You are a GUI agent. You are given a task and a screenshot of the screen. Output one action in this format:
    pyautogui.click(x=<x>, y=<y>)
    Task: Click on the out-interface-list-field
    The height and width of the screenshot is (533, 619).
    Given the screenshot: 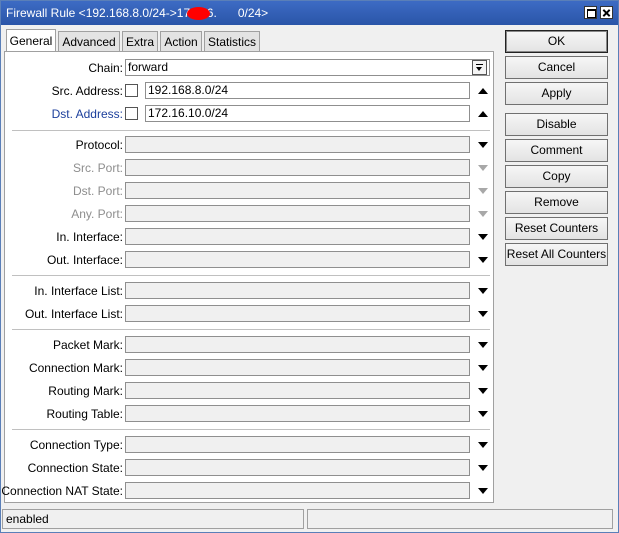 What is the action you would take?
    pyautogui.click(x=297, y=313)
    